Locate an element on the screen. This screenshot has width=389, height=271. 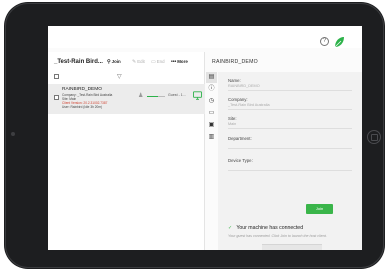
row-checkbox is located at coordinates (56, 97).